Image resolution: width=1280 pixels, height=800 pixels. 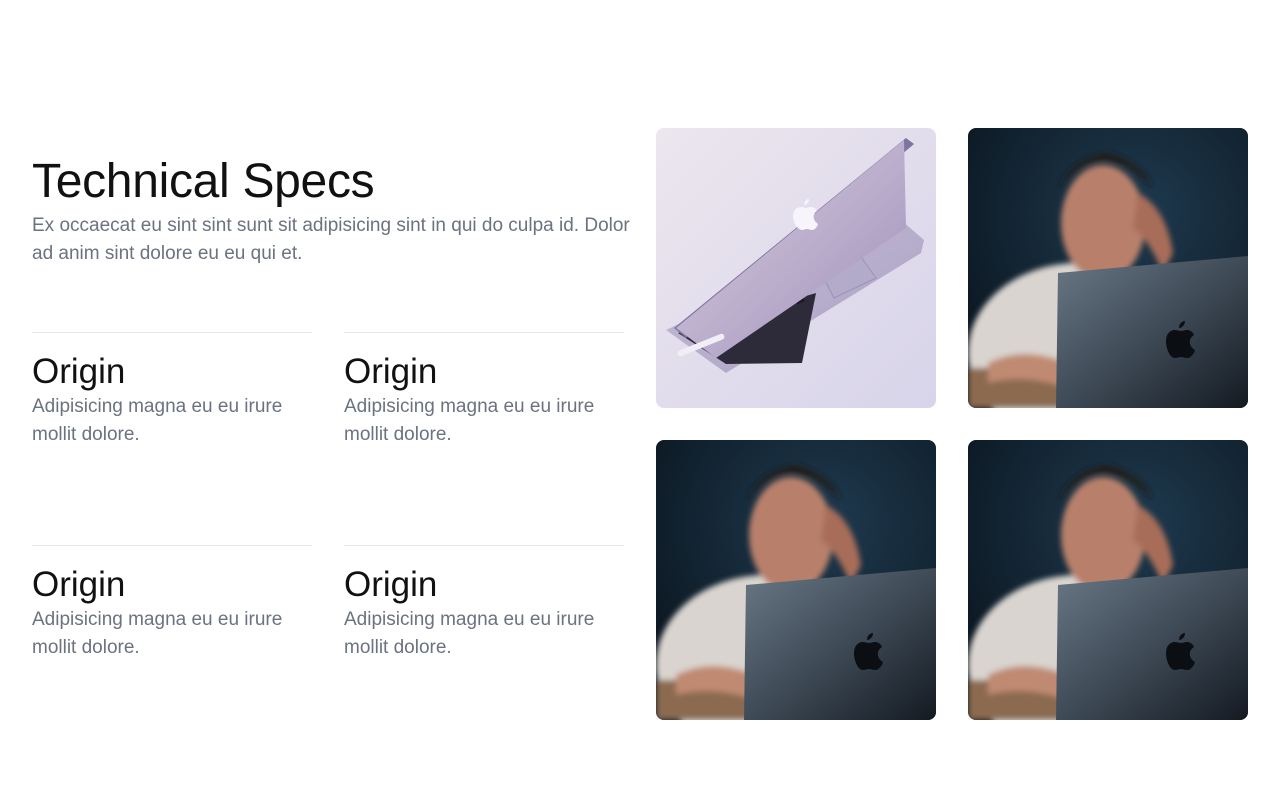 I want to click on laptop-photo, so click(x=796, y=268).